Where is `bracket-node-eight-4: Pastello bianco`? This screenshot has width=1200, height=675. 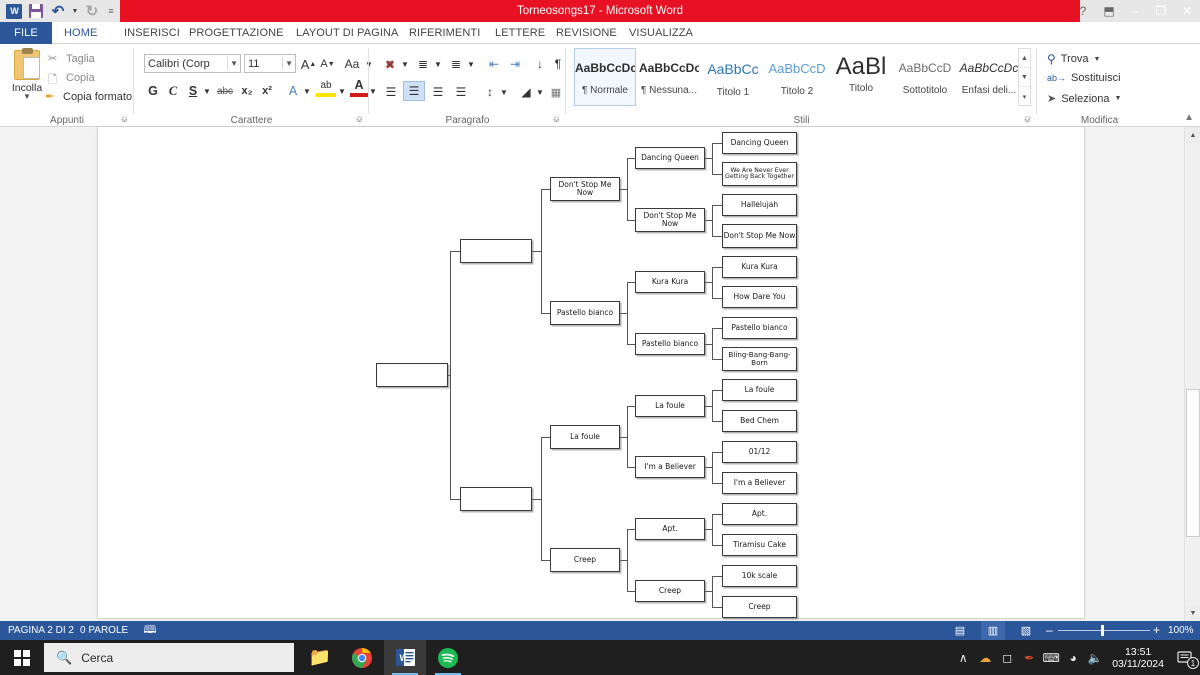 bracket-node-eight-4: Pastello bianco is located at coordinates (670, 344).